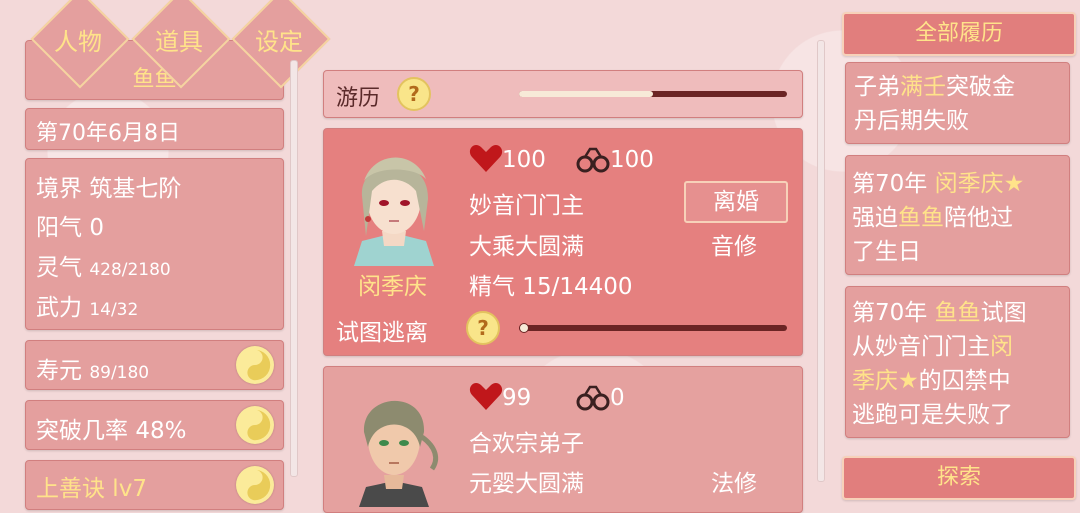 The height and width of the screenshot is (513, 1080). What do you see at coordinates (154, 485) in the screenshot?
I see `skill-panel: 上善诀 lv7` at bounding box center [154, 485].